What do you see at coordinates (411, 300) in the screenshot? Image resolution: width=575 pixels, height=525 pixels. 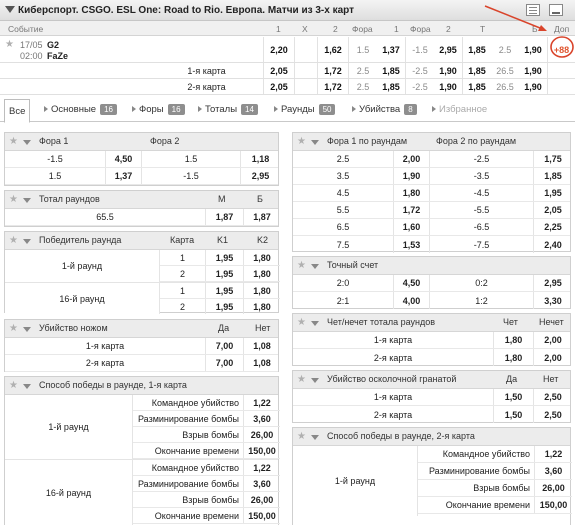 I see `odd: 4,00` at bounding box center [411, 300].